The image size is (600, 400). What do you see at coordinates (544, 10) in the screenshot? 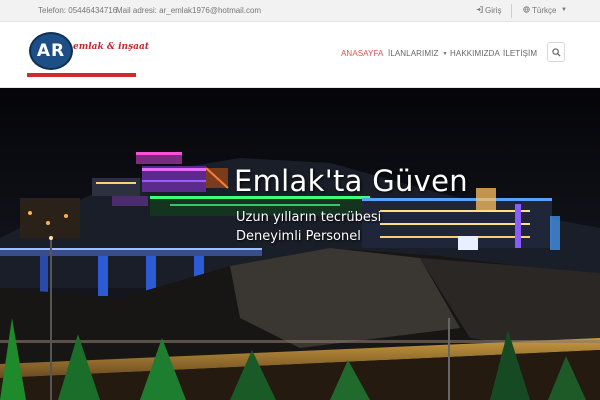
I see `language-label: Türkçe` at bounding box center [544, 10].